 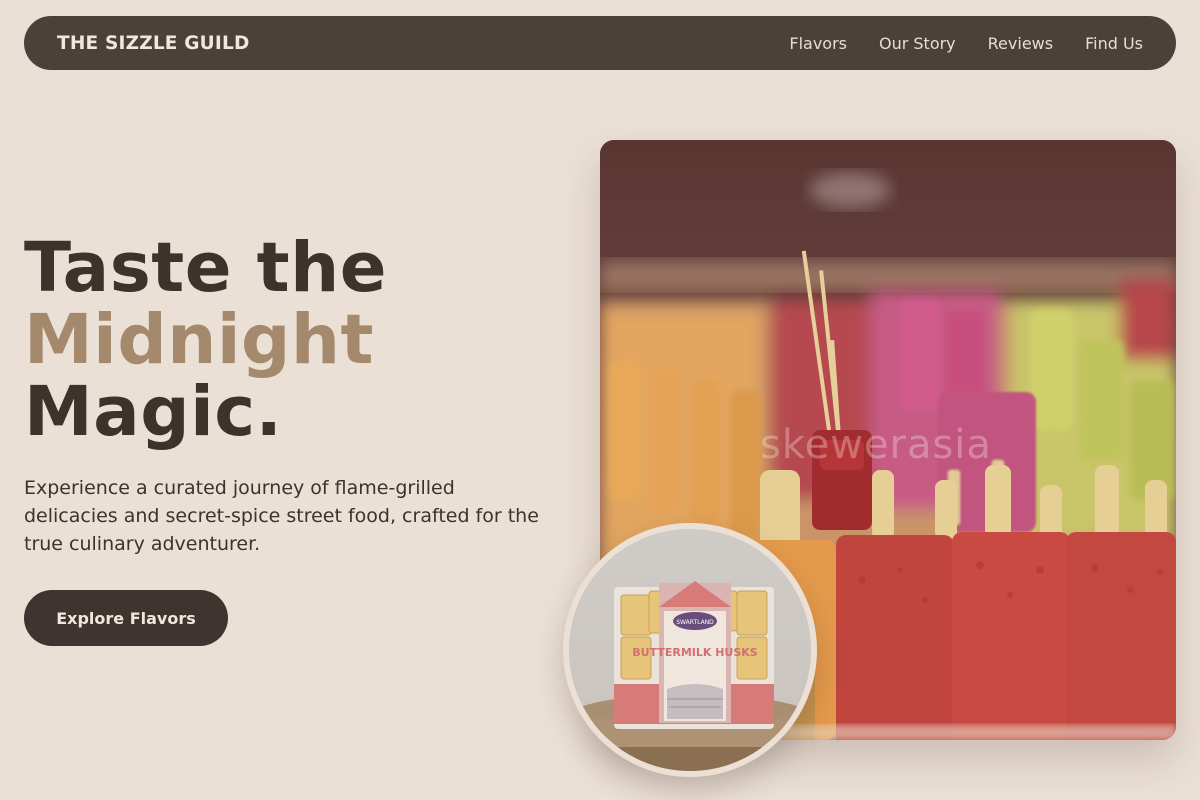 What do you see at coordinates (199, 340) in the screenshot?
I see `hero-title-accent: Midnight` at bounding box center [199, 340].